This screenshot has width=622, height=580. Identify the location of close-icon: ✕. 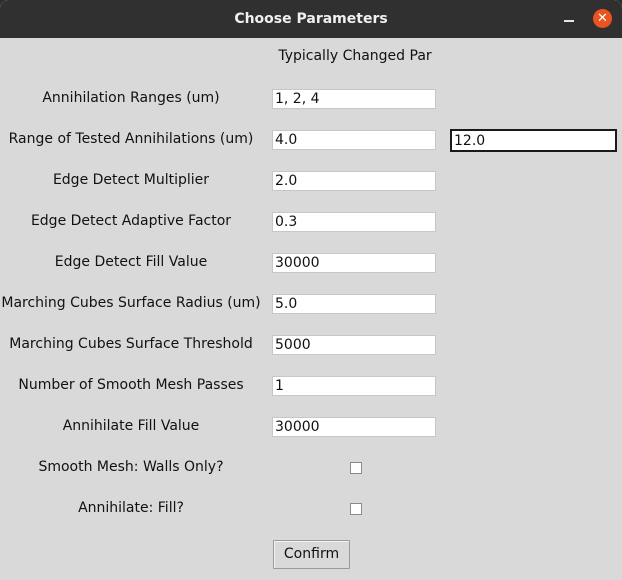
(602, 18).